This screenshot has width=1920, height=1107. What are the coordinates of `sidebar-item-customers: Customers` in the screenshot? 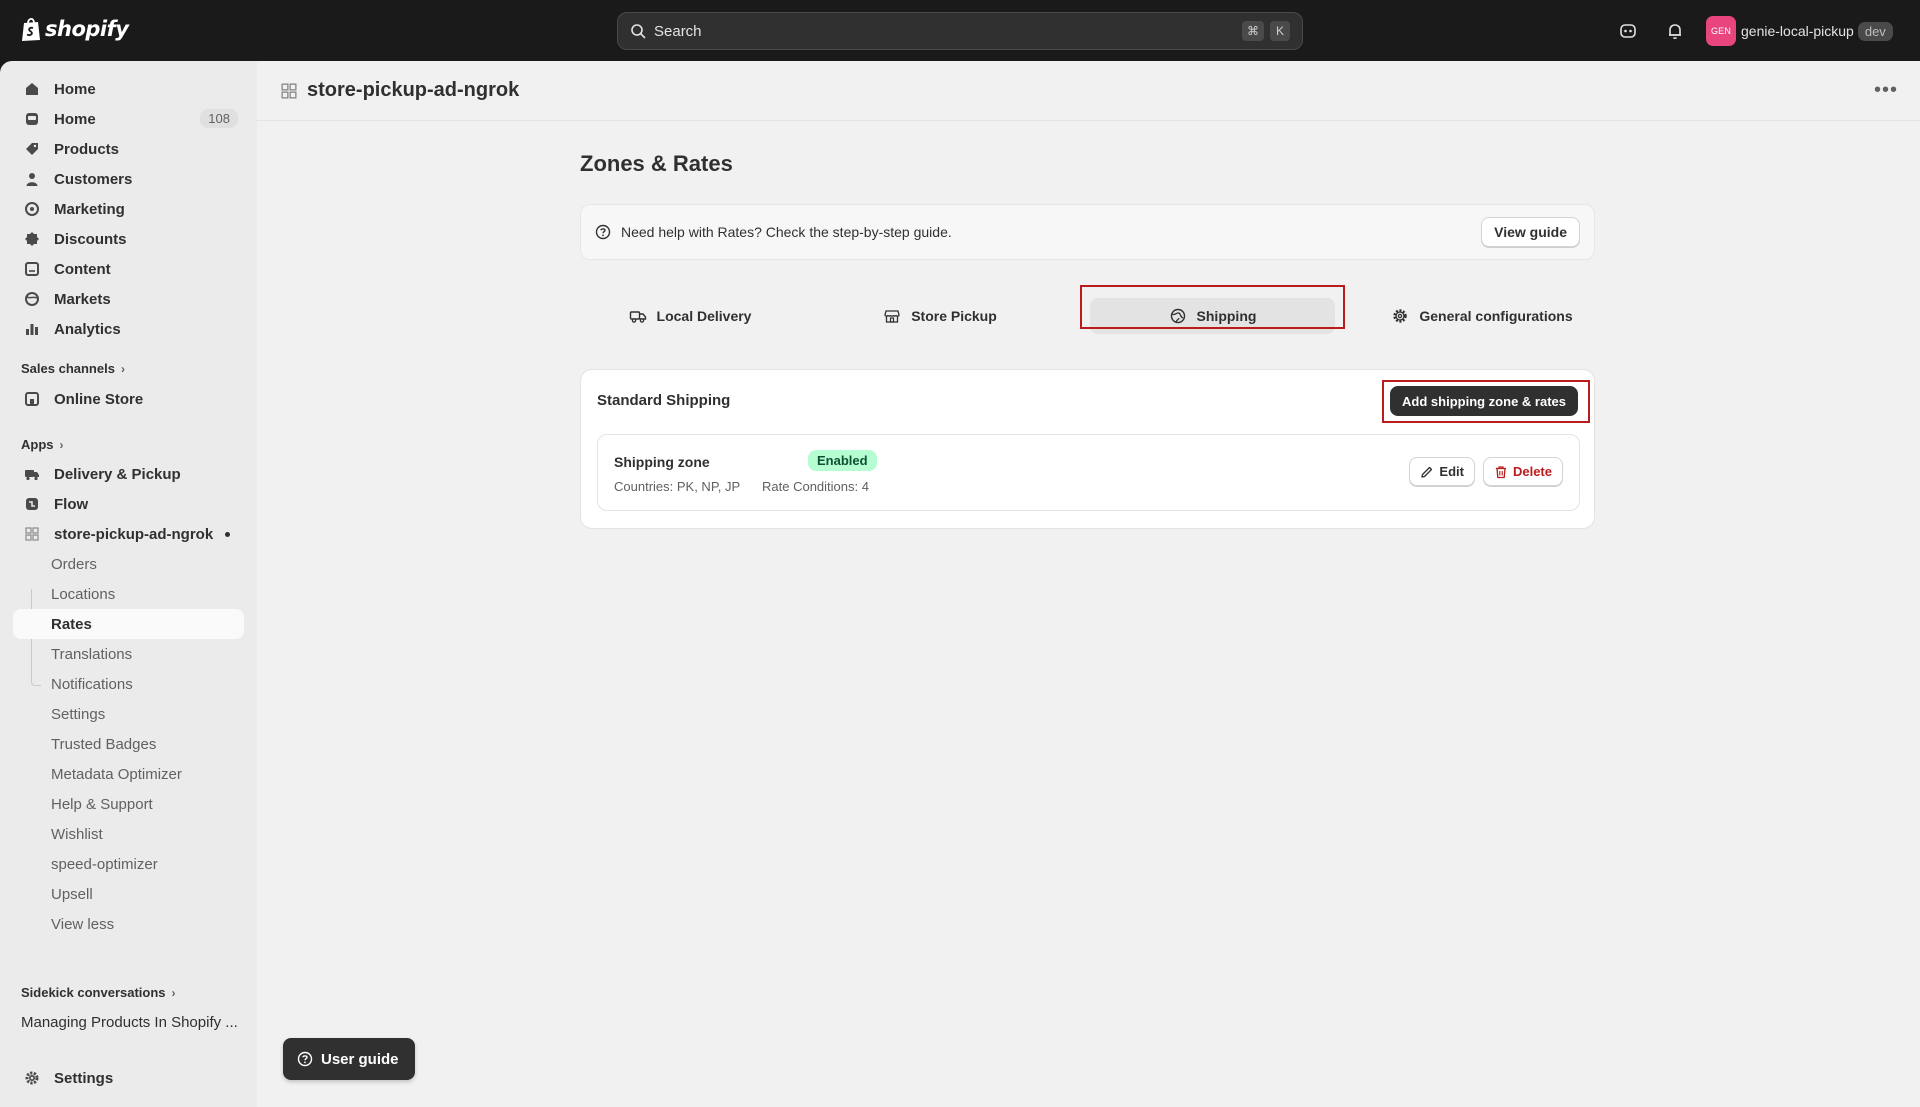 It's located at (128, 179).